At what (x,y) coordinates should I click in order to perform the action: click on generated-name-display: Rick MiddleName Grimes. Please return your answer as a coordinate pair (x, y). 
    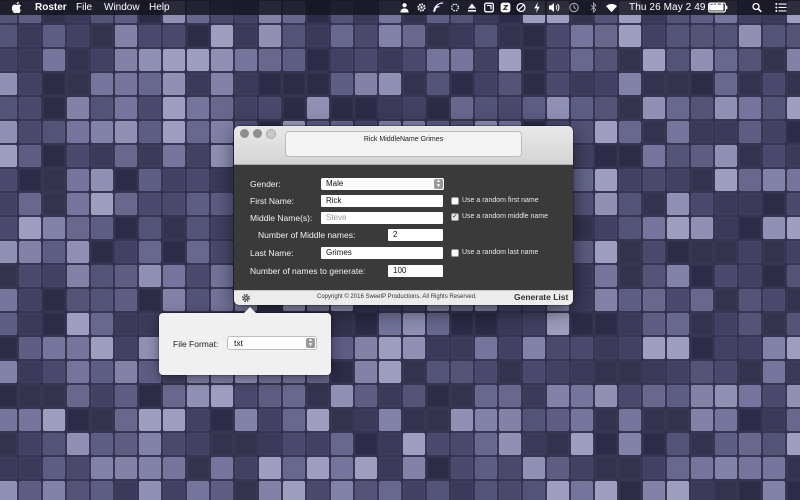
    Looking at the image, I should click on (403, 144).